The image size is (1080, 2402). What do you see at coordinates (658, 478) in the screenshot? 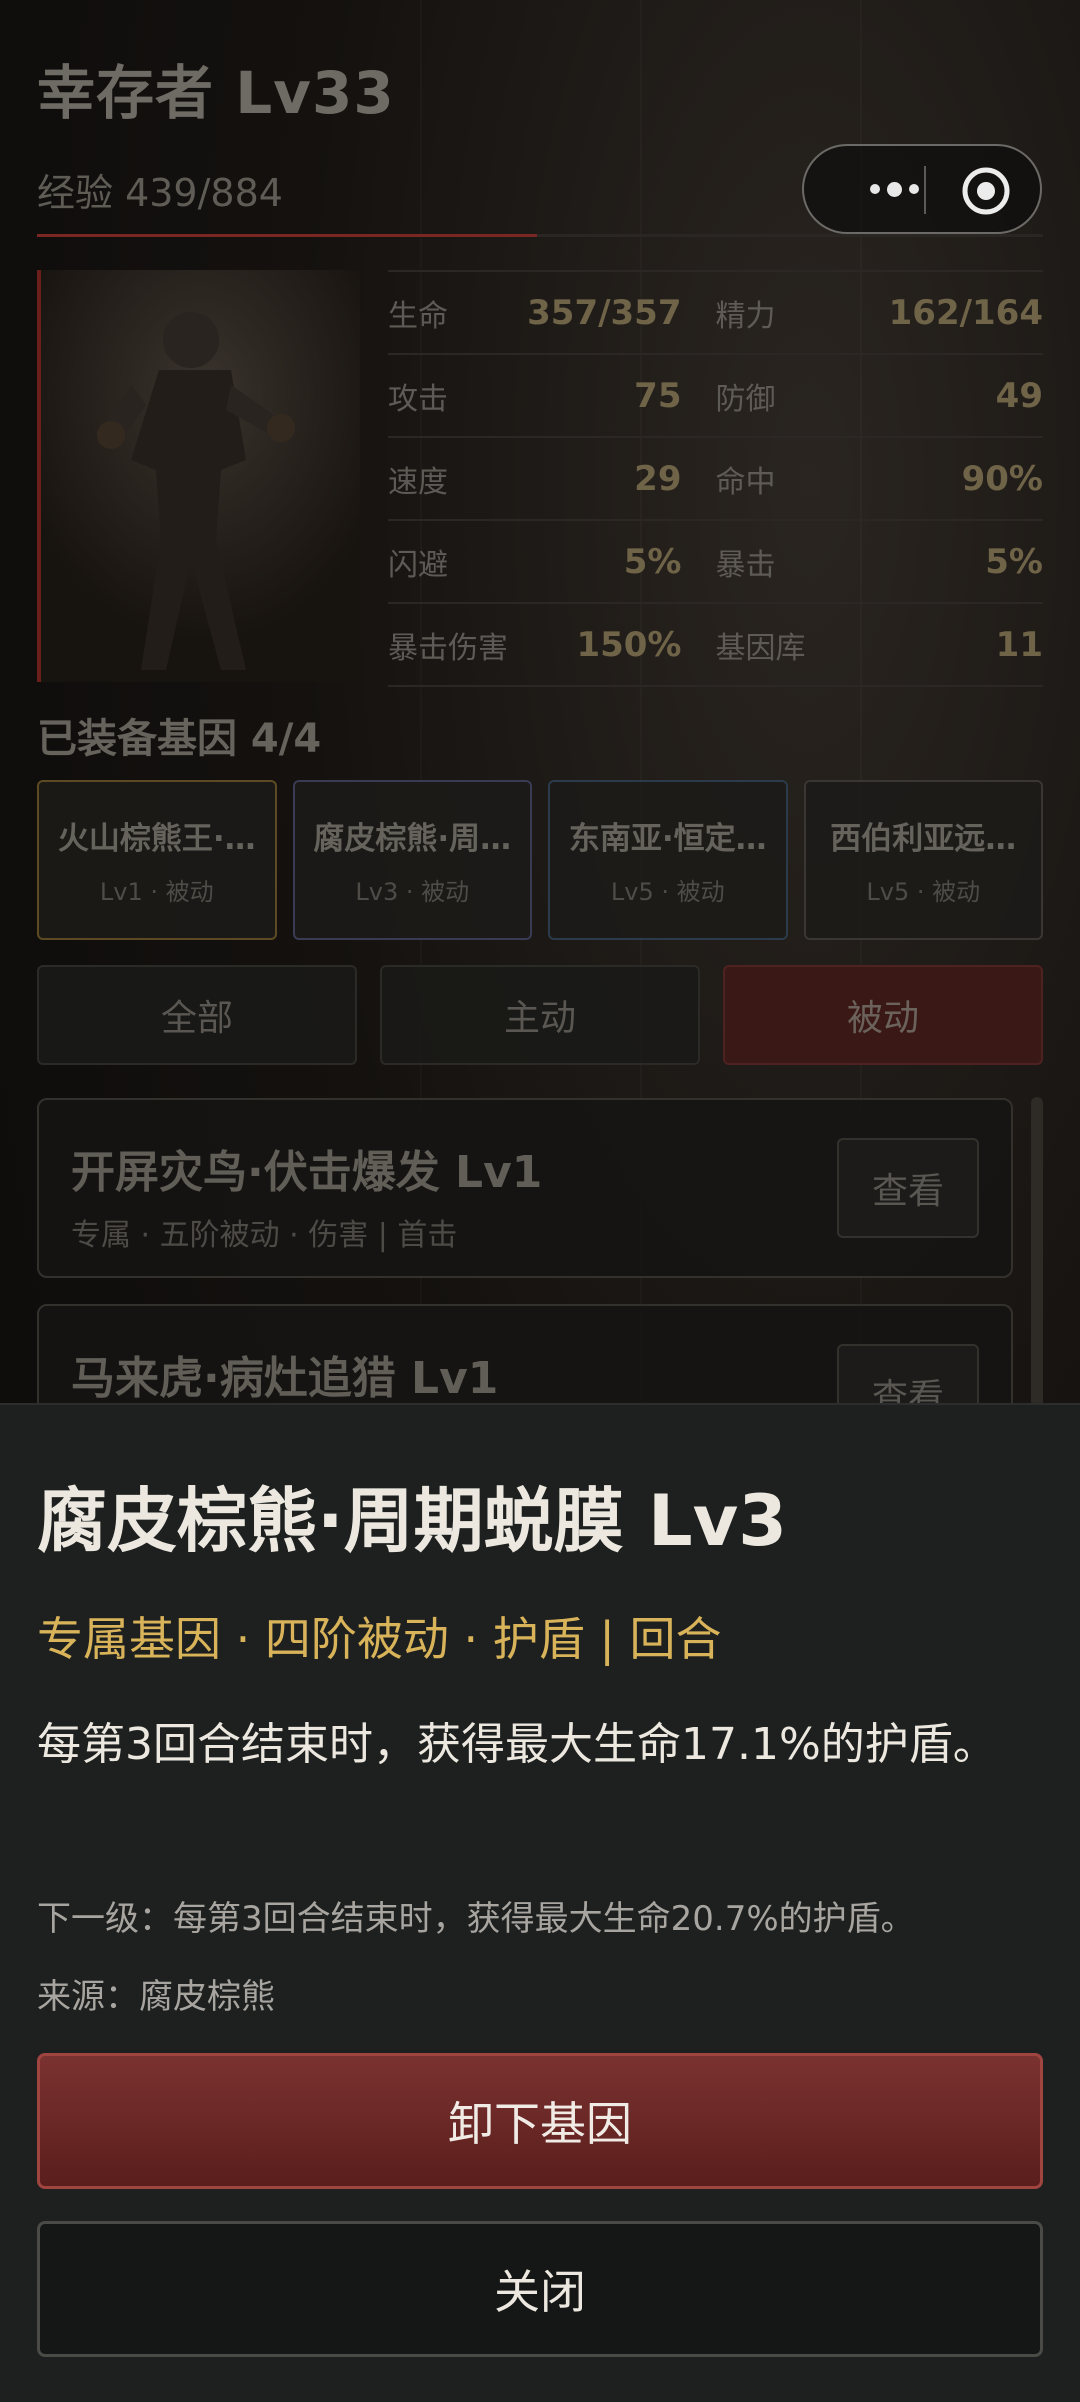
I see `stat-value: 29` at bounding box center [658, 478].